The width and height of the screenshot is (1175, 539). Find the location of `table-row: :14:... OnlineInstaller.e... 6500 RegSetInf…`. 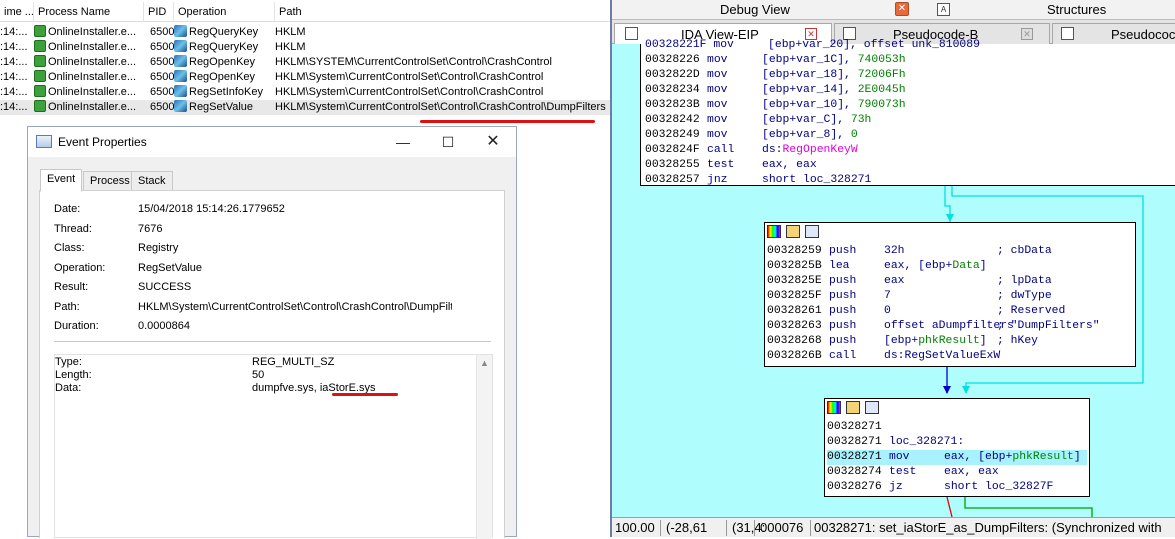

table-row: :14:... OnlineInstaller.e... 6500 RegSetInf… is located at coordinates (305, 92).